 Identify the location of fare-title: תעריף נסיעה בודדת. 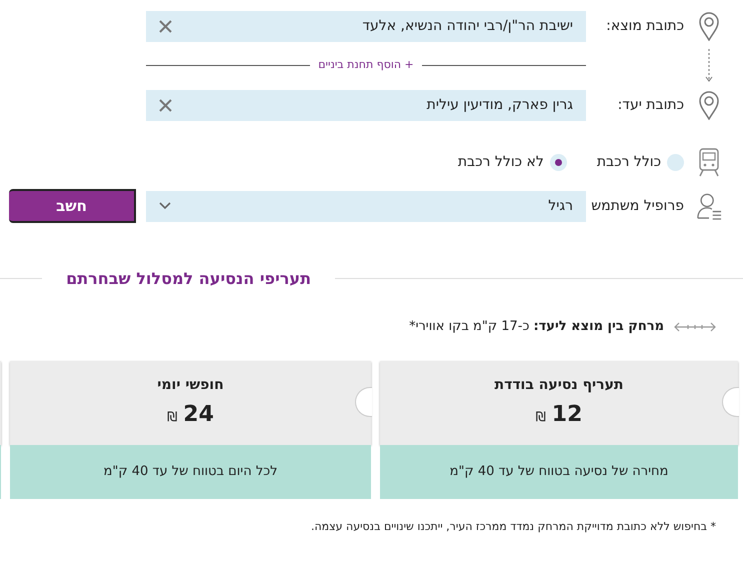
(559, 385).